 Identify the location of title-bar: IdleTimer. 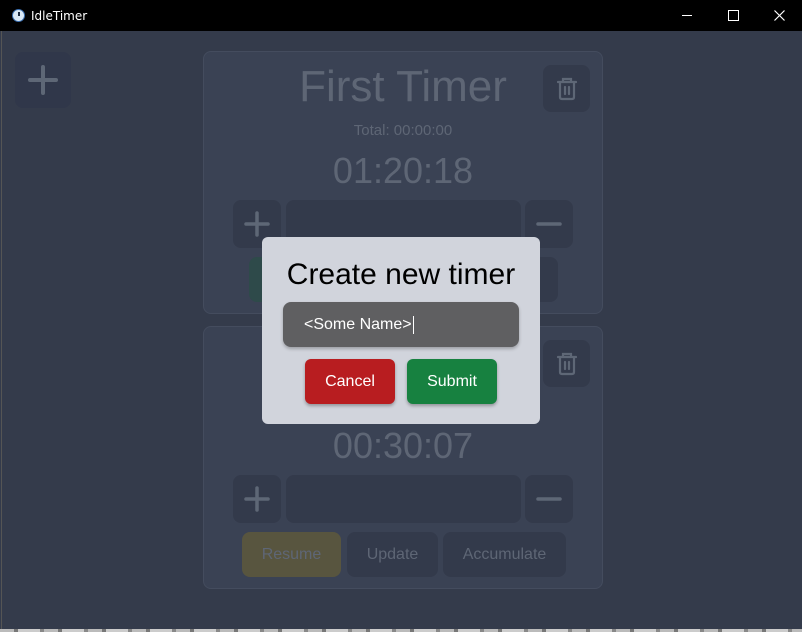
(401, 15).